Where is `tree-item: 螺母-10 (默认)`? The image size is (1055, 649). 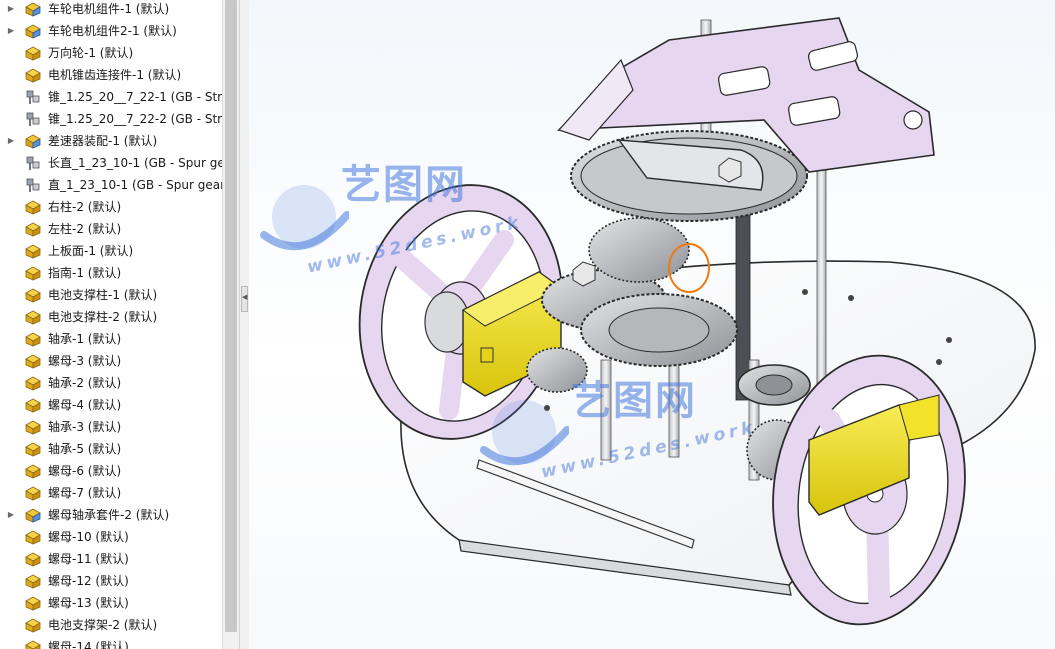
tree-item: 螺母-10 (默认) is located at coordinates (111, 537).